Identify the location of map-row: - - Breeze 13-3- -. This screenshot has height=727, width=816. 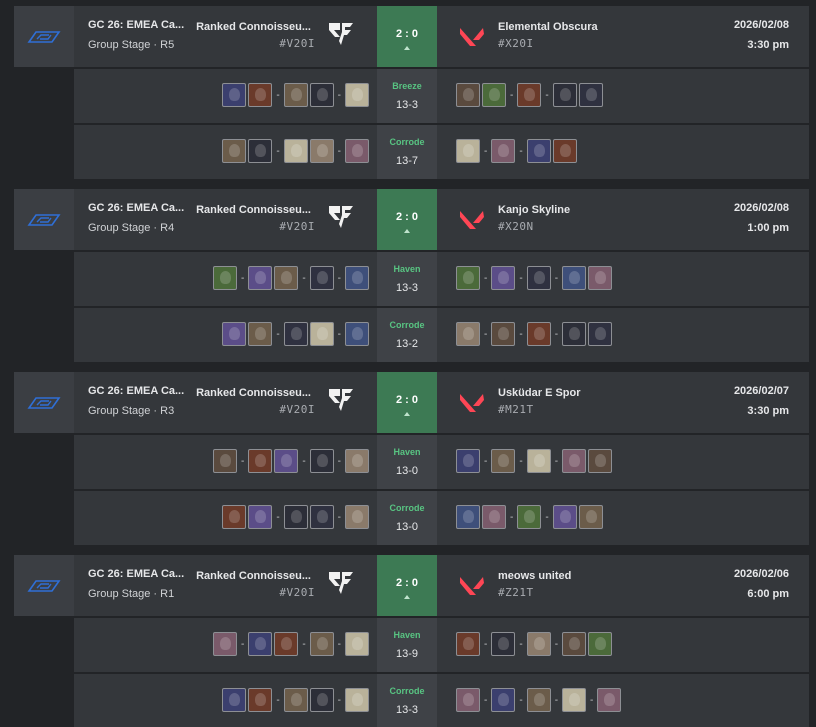
(441, 96).